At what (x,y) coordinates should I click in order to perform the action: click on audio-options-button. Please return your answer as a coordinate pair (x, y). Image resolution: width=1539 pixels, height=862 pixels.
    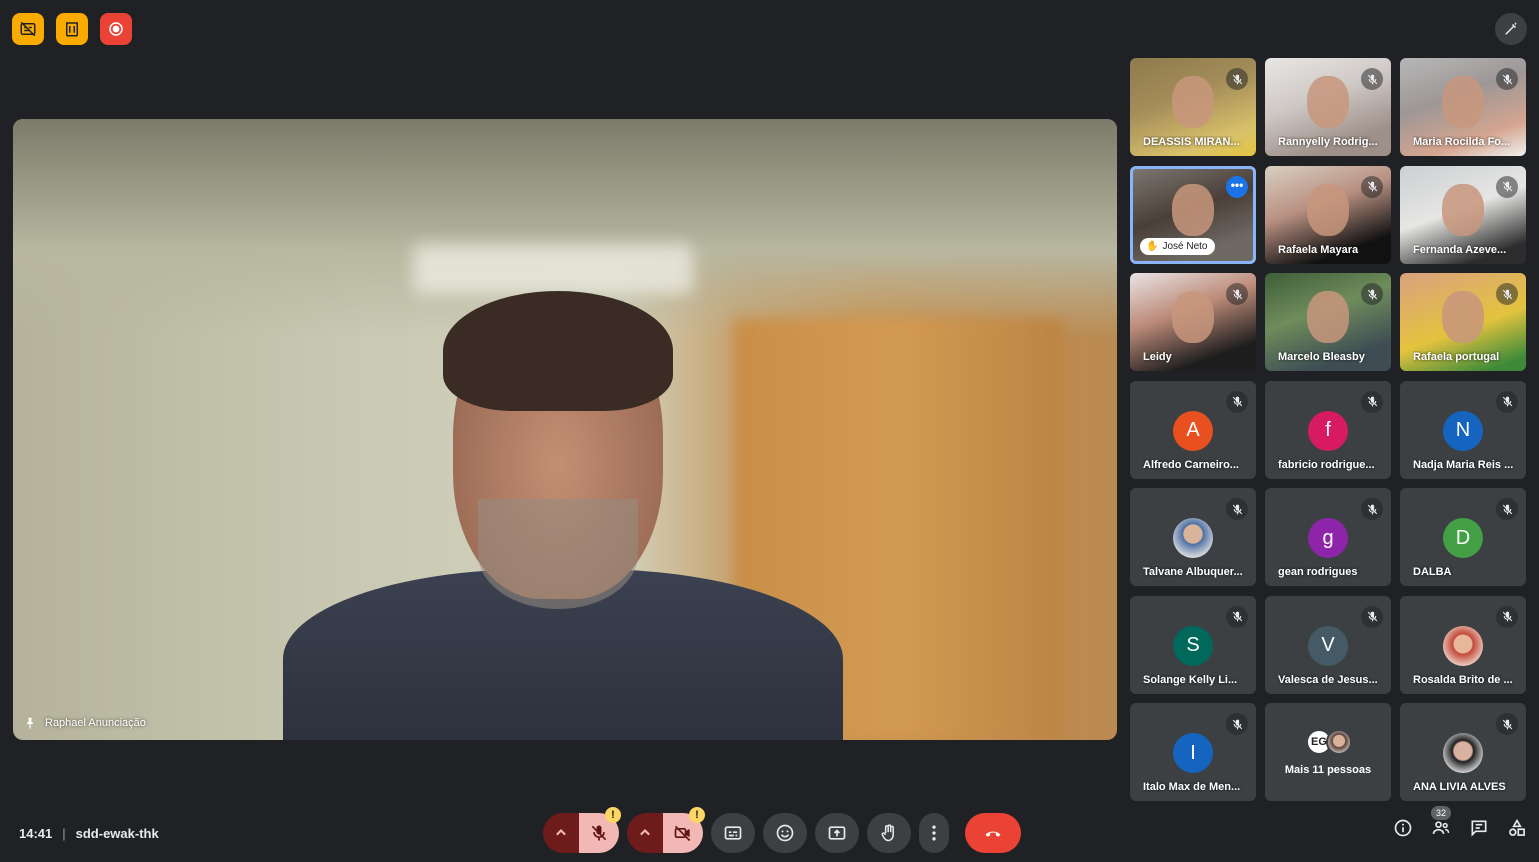
    Looking at the image, I should click on (561, 833).